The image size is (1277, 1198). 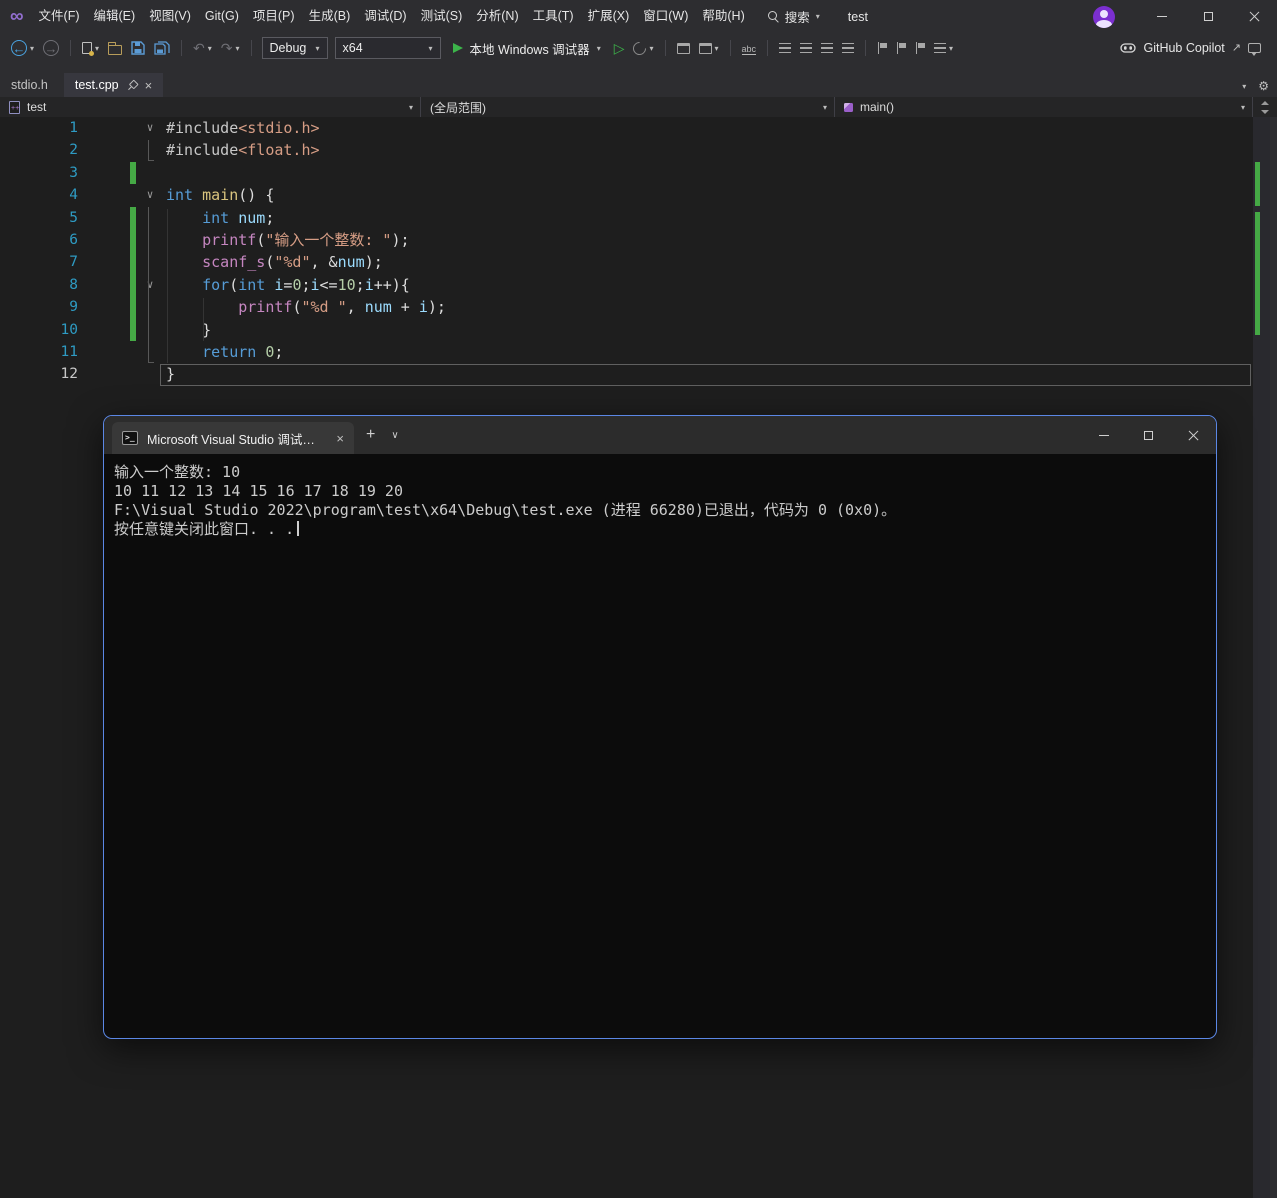 What do you see at coordinates (626, 374) in the screenshot?
I see `code-line-12: 12}` at bounding box center [626, 374].